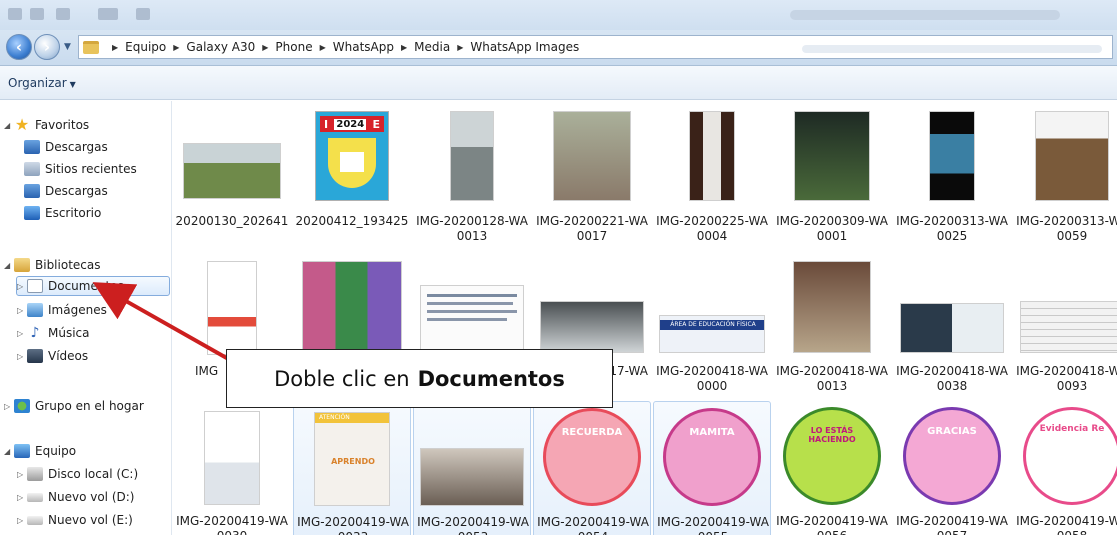 Image resolution: width=1117 pixels, height=535 pixels. I want to click on photo-thumbnail: I 2024 E, so click(352, 156).